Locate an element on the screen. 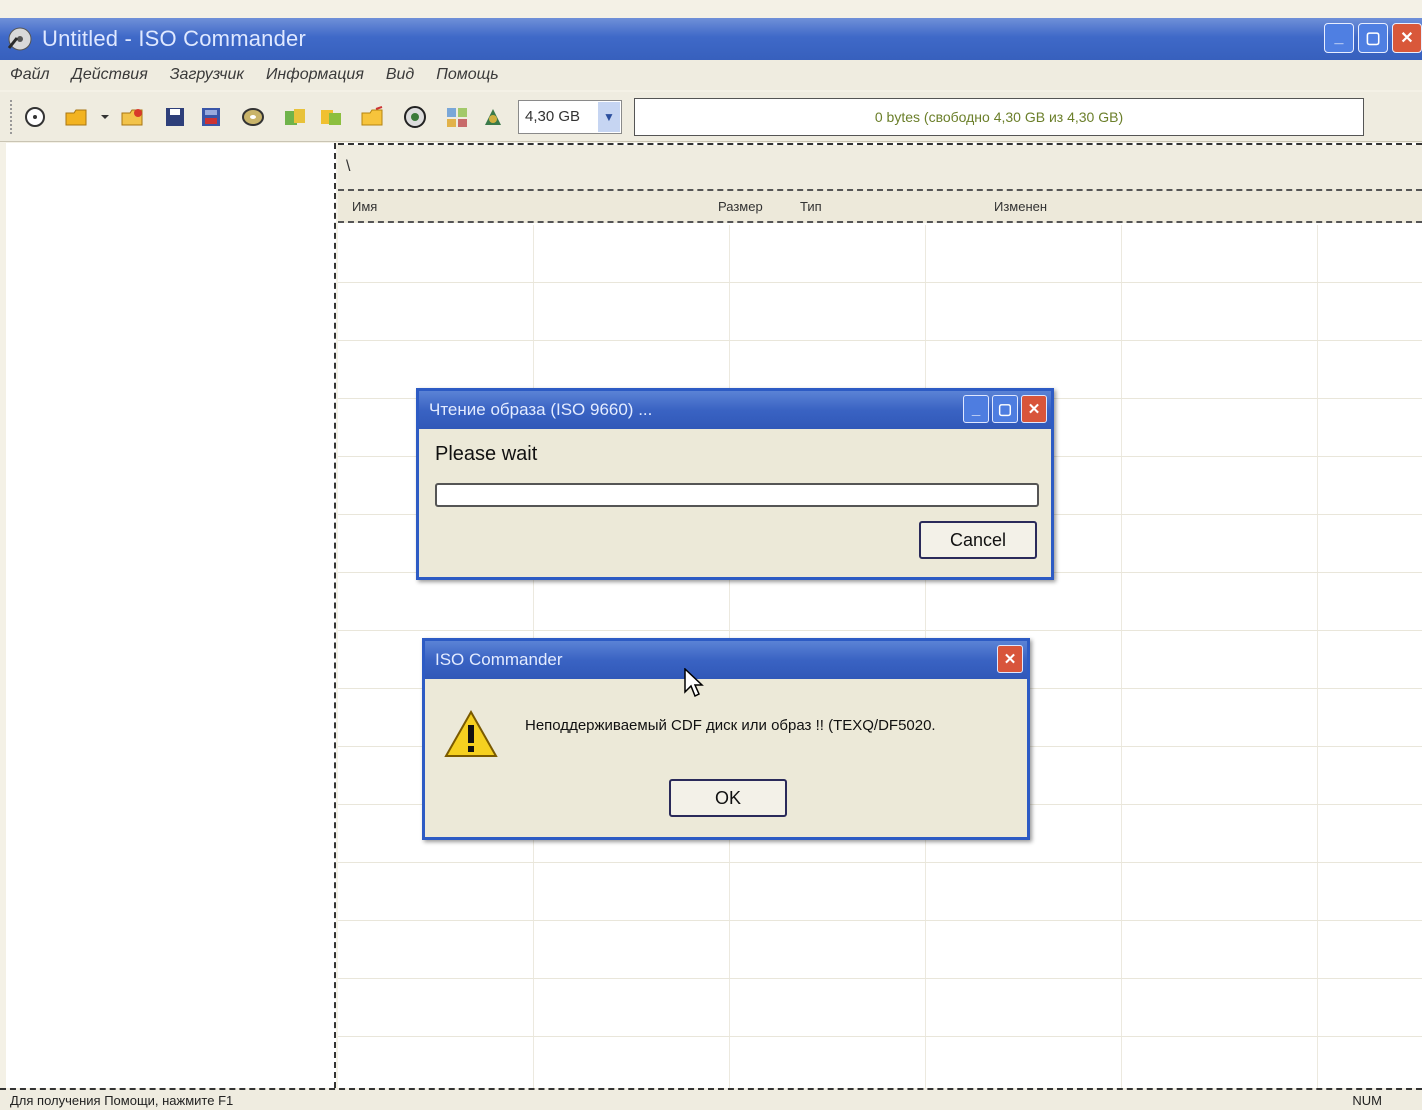 This screenshot has width=1422, height=1110. app-icon is located at coordinates (20, 39).